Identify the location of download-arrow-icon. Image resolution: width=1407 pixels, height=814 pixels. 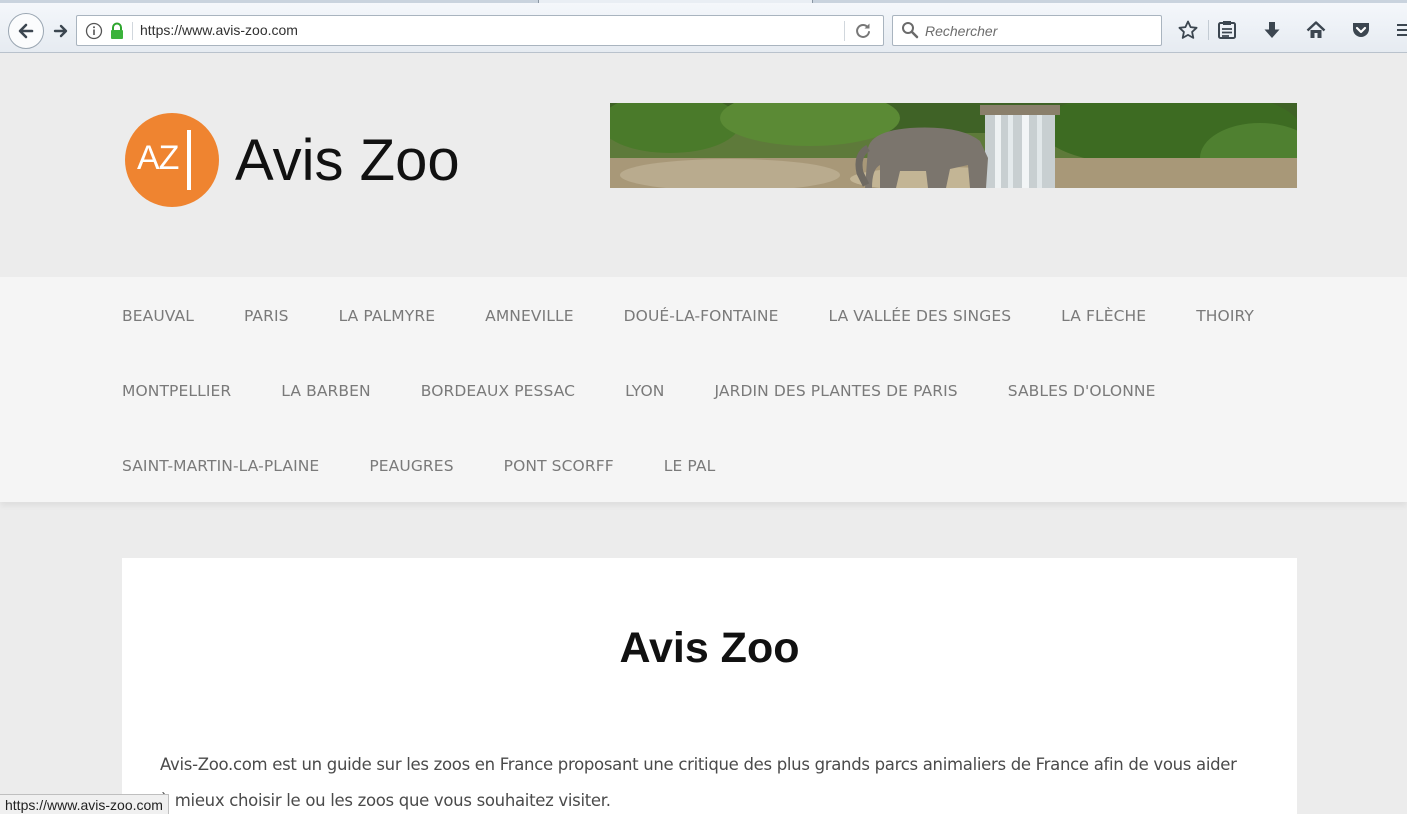
(1272, 30).